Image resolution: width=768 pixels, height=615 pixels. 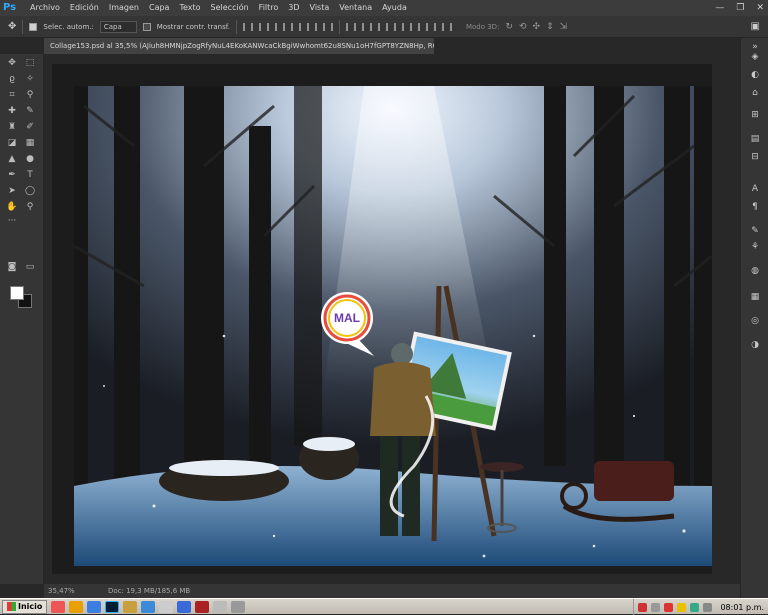 What do you see at coordinates (30, 79) in the screenshot?
I see `magic-wand-icon: ✧` at bounding box center [30, 79].